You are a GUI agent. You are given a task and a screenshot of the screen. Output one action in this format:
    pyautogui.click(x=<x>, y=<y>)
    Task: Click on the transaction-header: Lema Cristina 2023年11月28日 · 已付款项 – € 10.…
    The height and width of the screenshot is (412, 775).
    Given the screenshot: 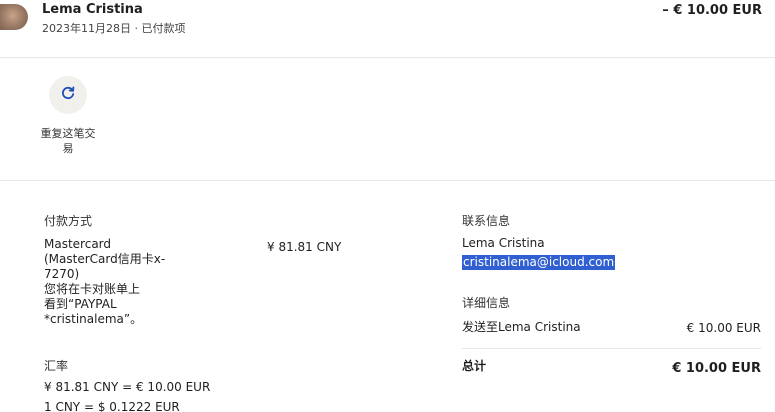 What is the action you would take?
    pyautogui.click(x=387, y=29)
    